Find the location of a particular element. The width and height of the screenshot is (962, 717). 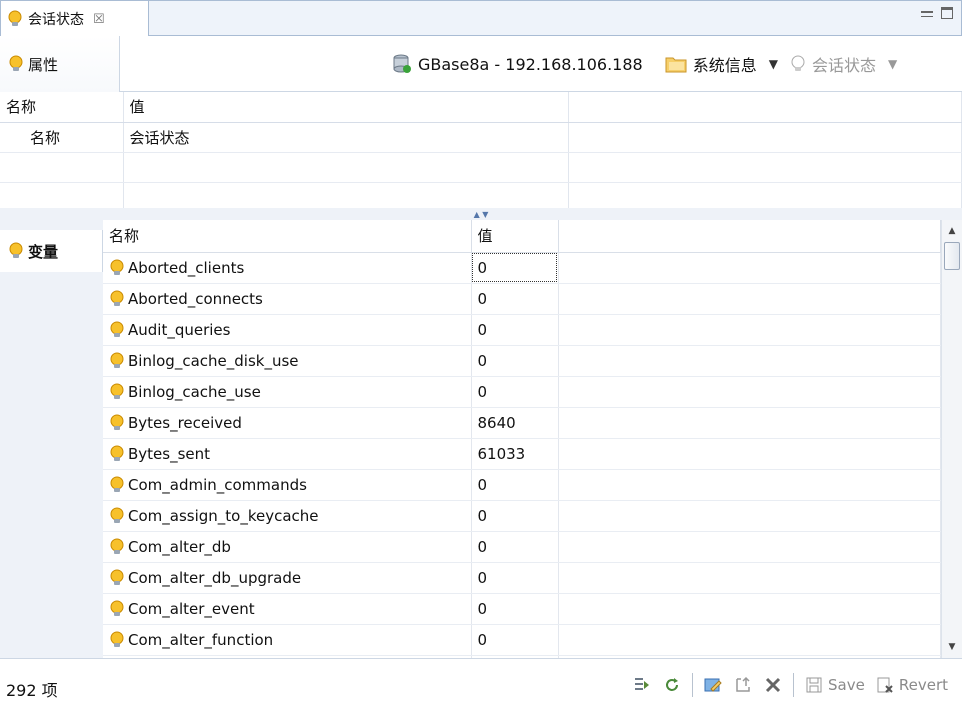

table-row is located at coordinates (481, 167).